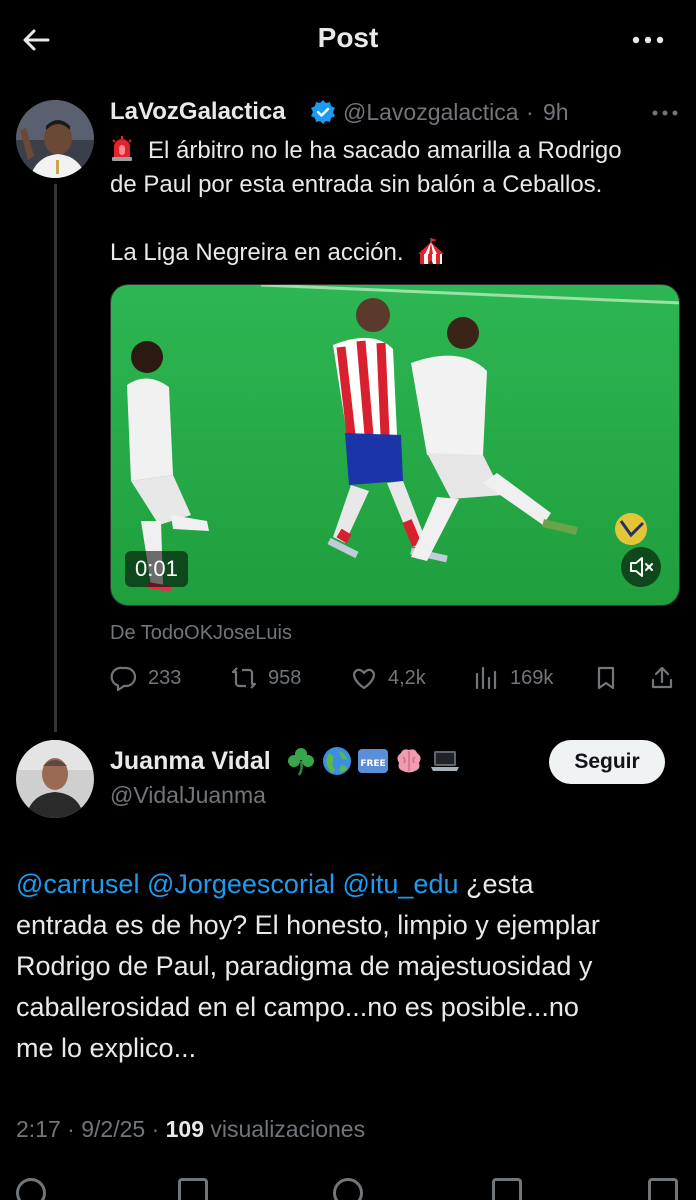 The width and height of the screenshot is (696, 1200). What do you see at coordinates (496, 884) in the screenshot?
I see `reply-text-line1: ¿esta` at bounding box center [496, 884].